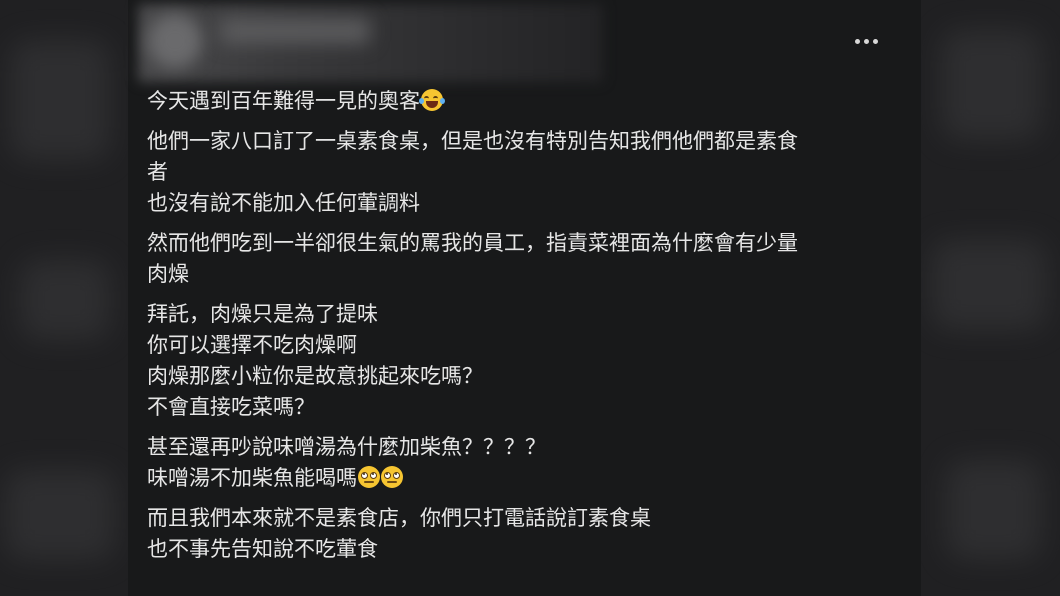  Describe the element at coordinates (315, 376) in the screenshot. I see `post-text: 肉燥那麼小粒你是故意挑起來吃嗎？` at that location.